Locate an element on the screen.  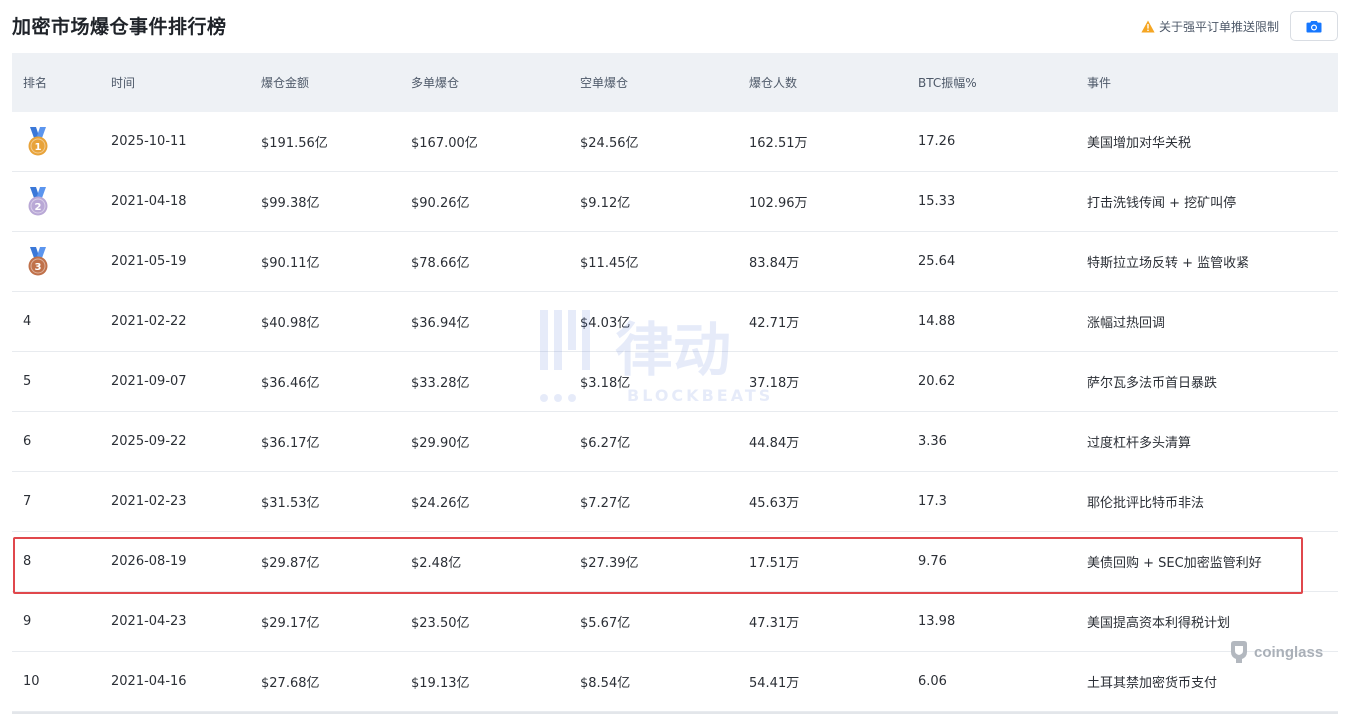
cell-event: 美债回购 + SEC加密监管利好 is located at coordinates (1174, 563).